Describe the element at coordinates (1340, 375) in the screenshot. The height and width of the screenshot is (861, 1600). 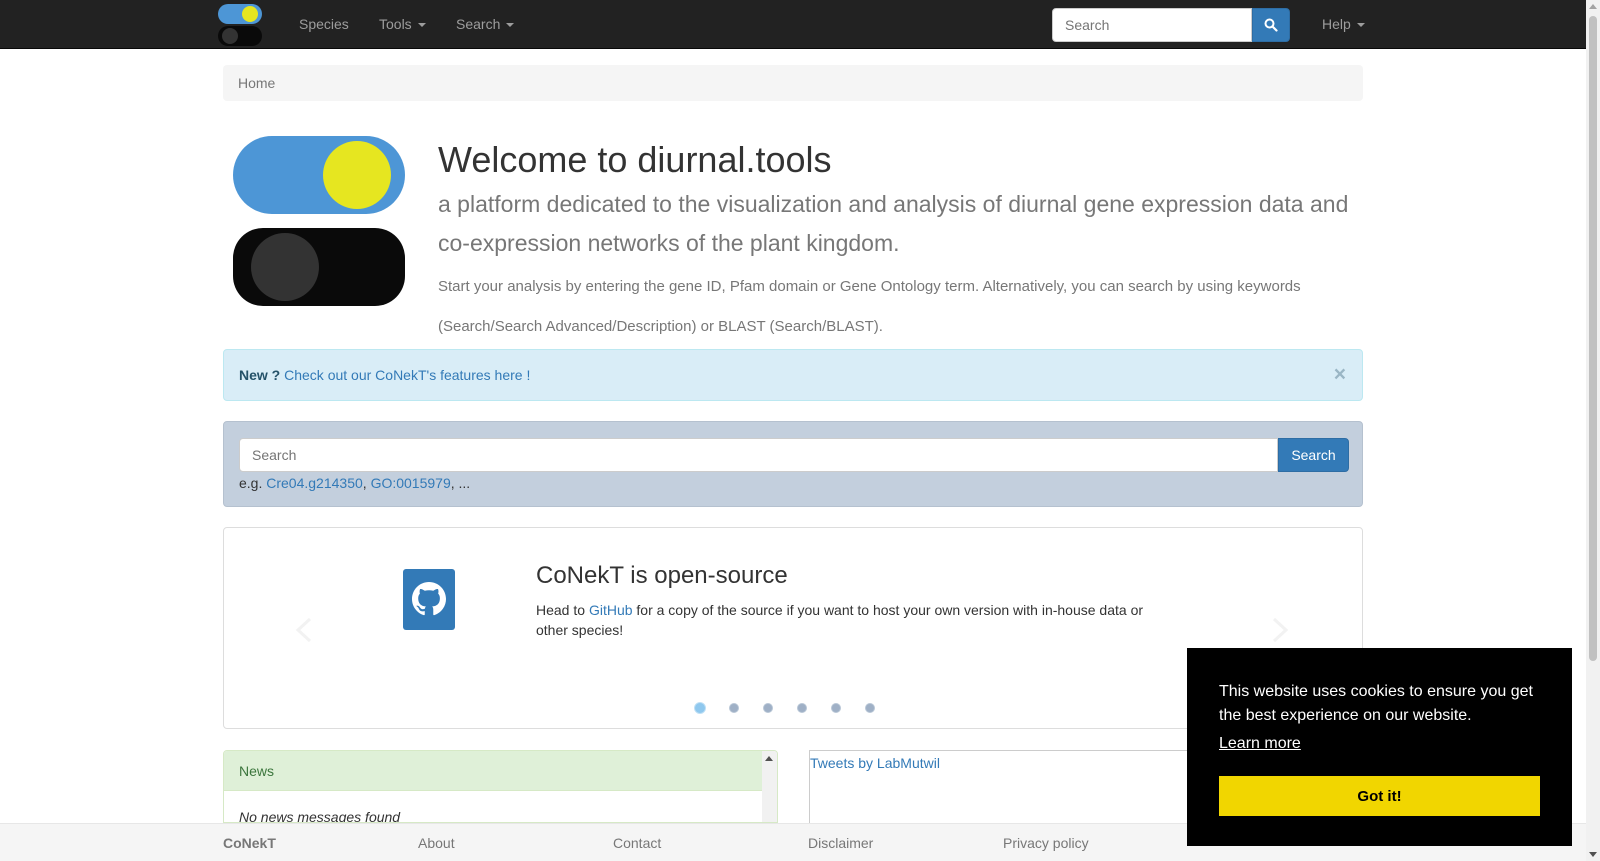
I see `close-icon: ×` at that location.